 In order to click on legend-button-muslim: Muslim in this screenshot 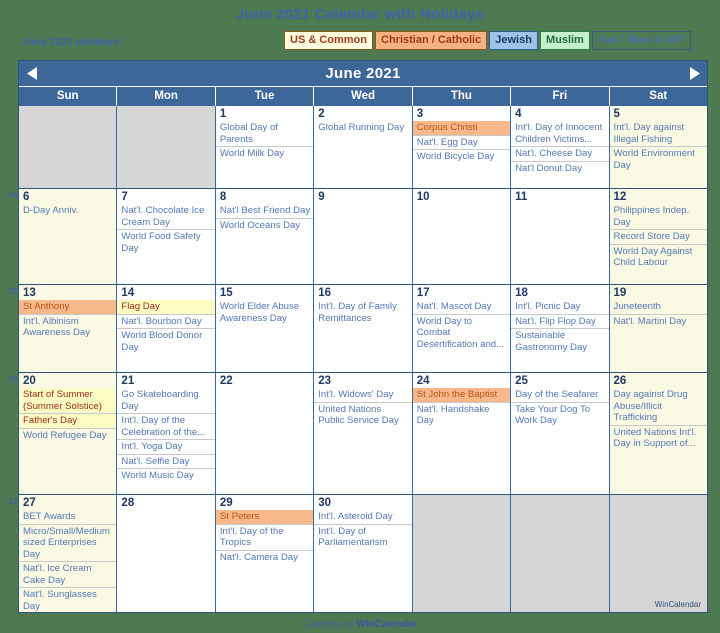, I will do `click(564, 40)`.